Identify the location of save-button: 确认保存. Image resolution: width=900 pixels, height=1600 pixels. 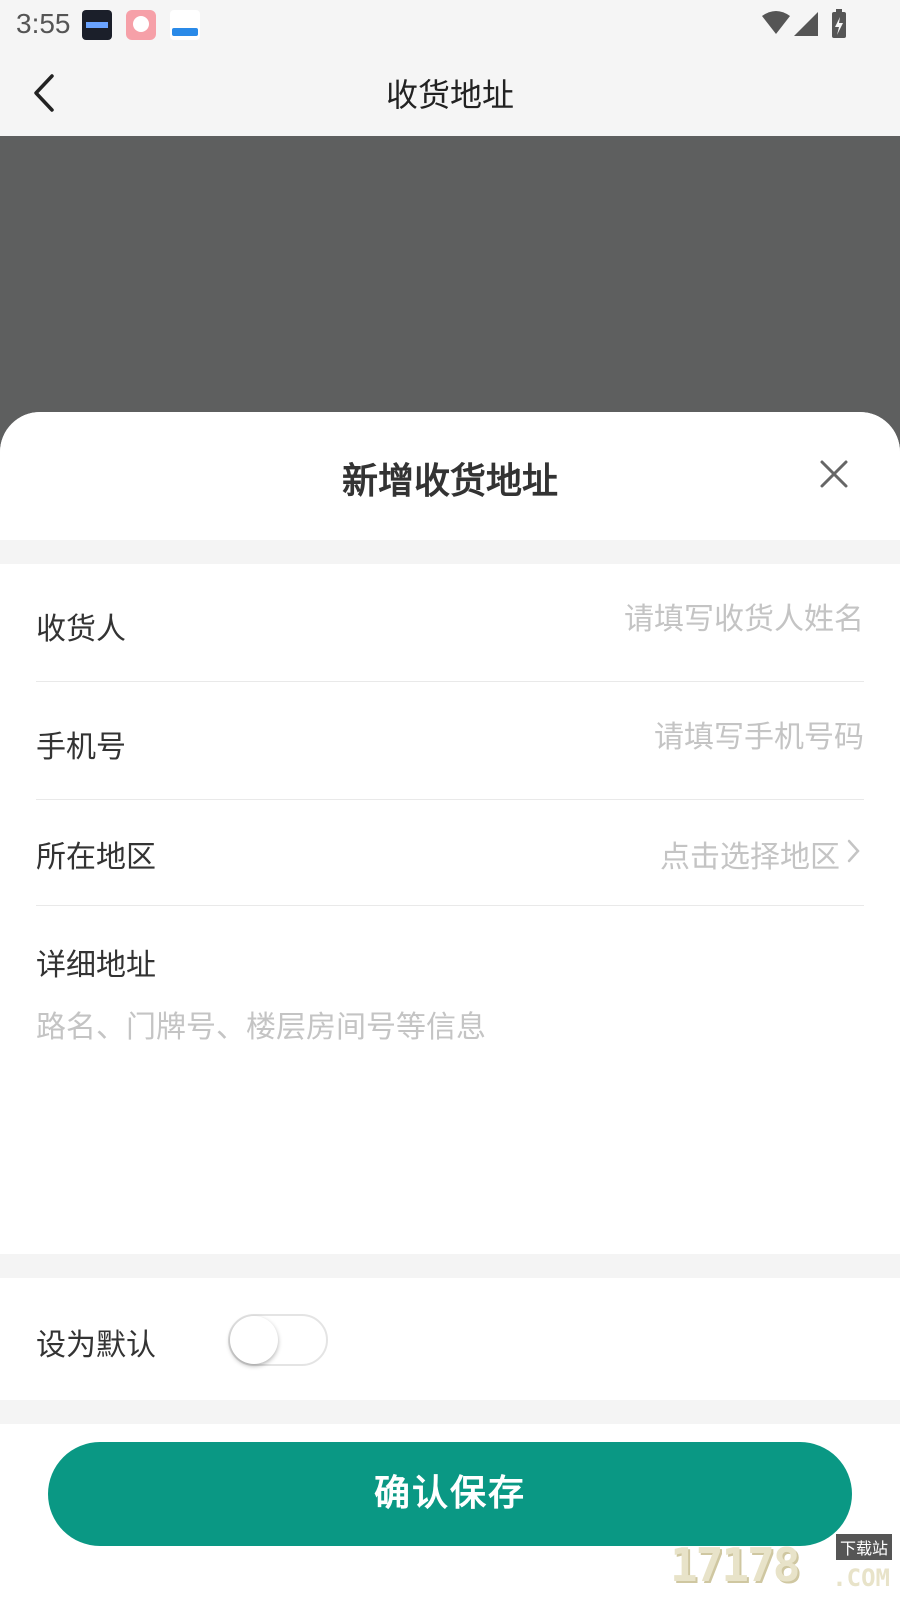
(450, 1494).